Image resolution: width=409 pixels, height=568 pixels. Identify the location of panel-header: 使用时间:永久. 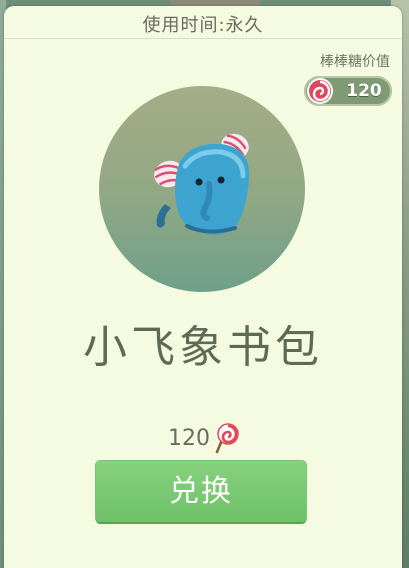
(203, 22).